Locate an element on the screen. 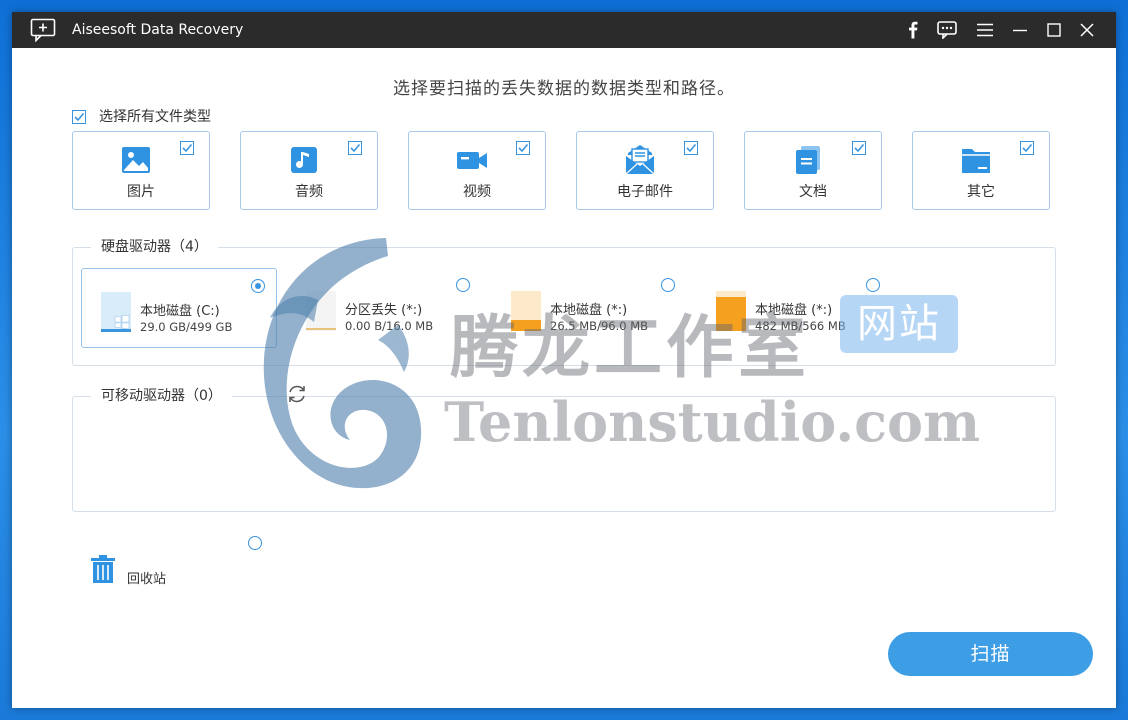 The image size is (1128, 720). title-bar: Aiseesoft Data Recovery is located at coordinates (564, 30).